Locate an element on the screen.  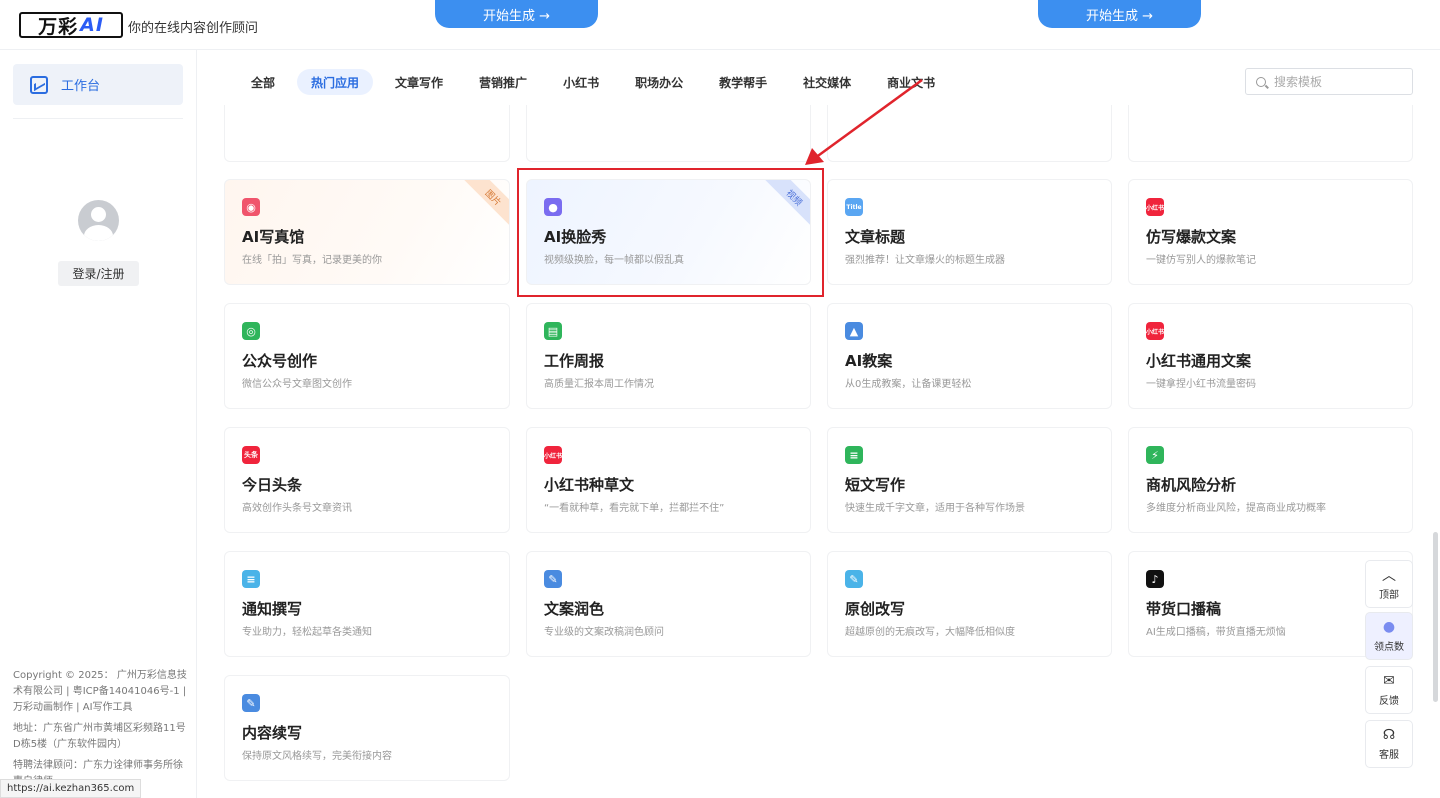
float-button-arrow-up: ︿ 顶部 is located at coordinates (1389, 584).